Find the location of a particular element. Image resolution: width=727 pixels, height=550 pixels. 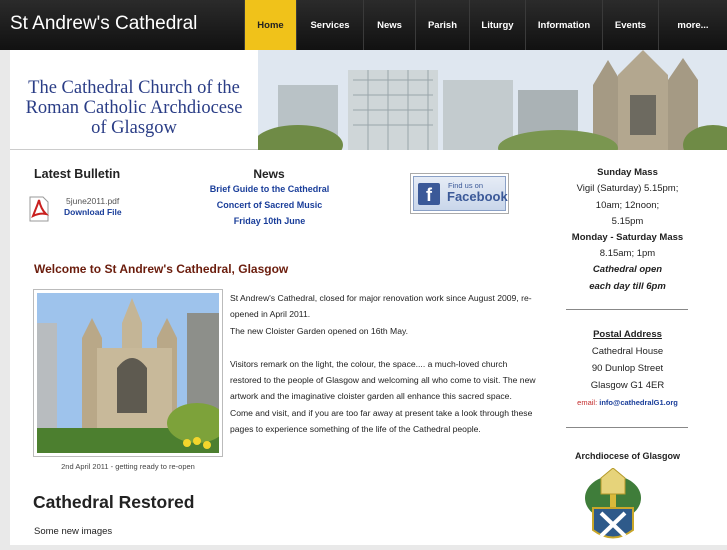

banner-line-1: The Cathedral Church of the is located at coordinates (134, 88).